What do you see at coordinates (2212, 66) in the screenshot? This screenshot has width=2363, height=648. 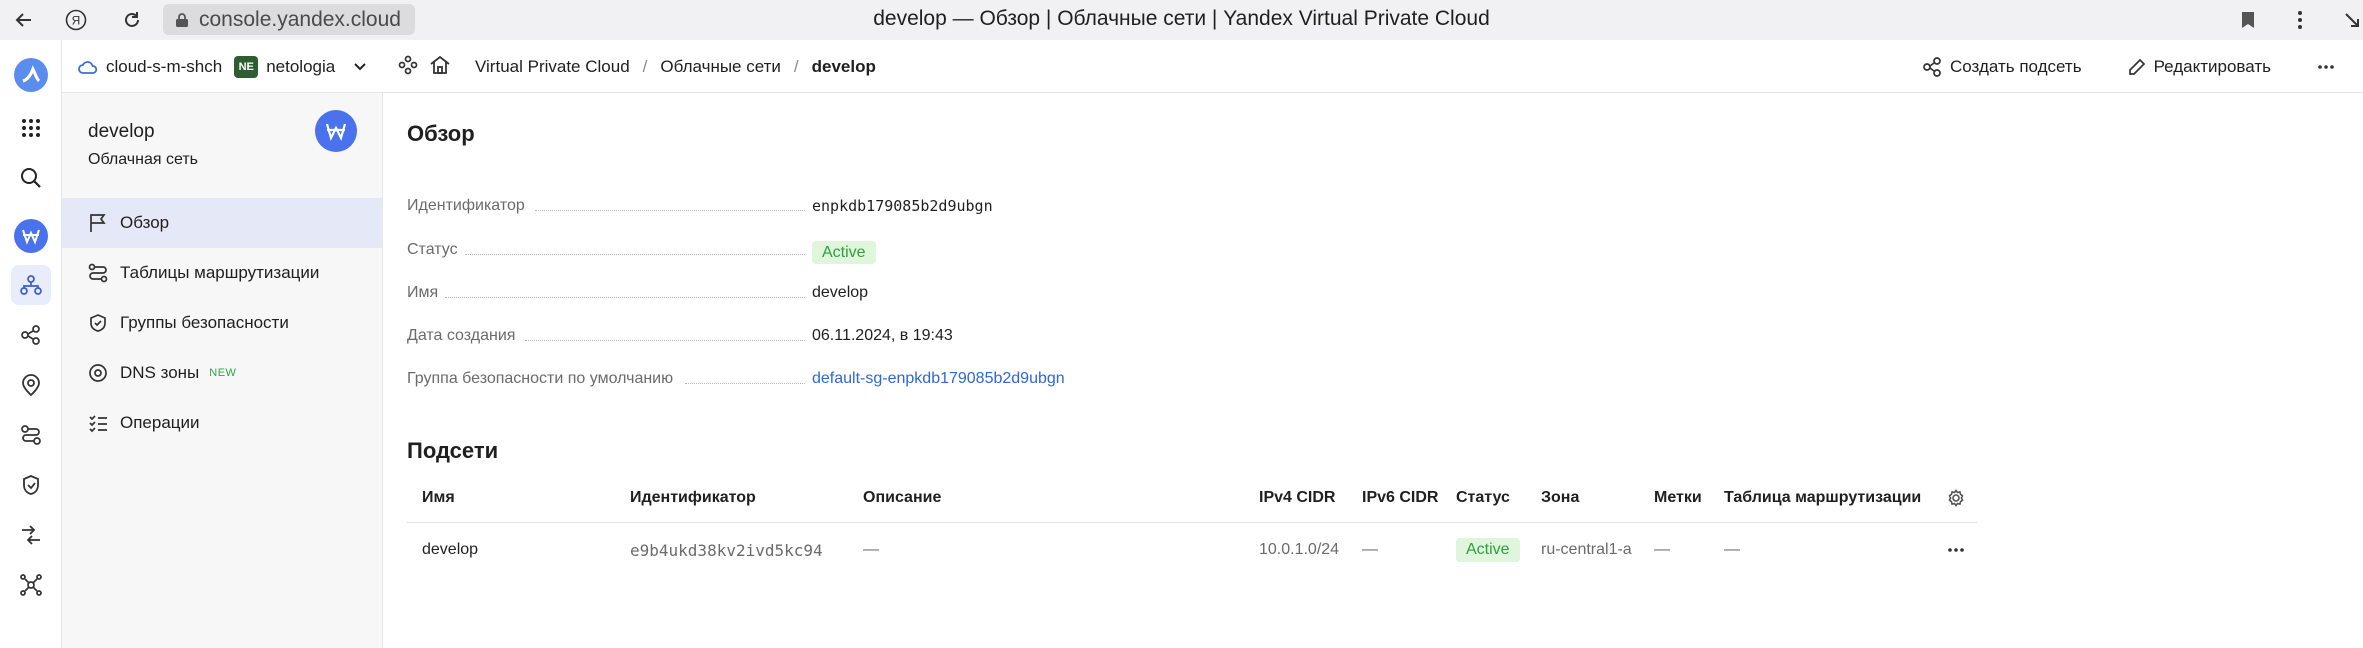 I see `edit-label: Редактировать` at bounding box center [2212, 66].